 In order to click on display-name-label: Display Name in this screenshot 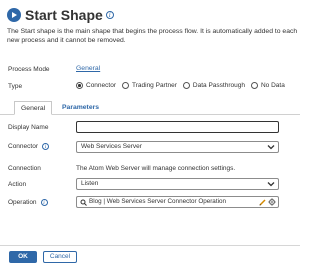, I will do `click(28, 127)`.